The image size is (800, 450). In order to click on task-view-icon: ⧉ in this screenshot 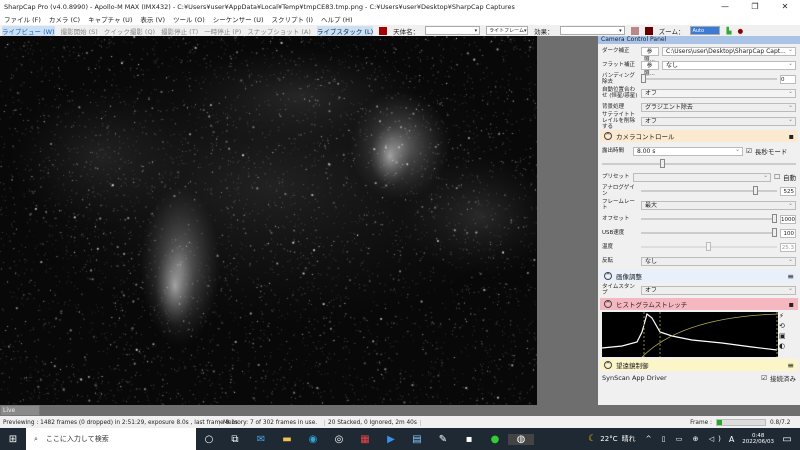, I will do `click(235, 439)`.